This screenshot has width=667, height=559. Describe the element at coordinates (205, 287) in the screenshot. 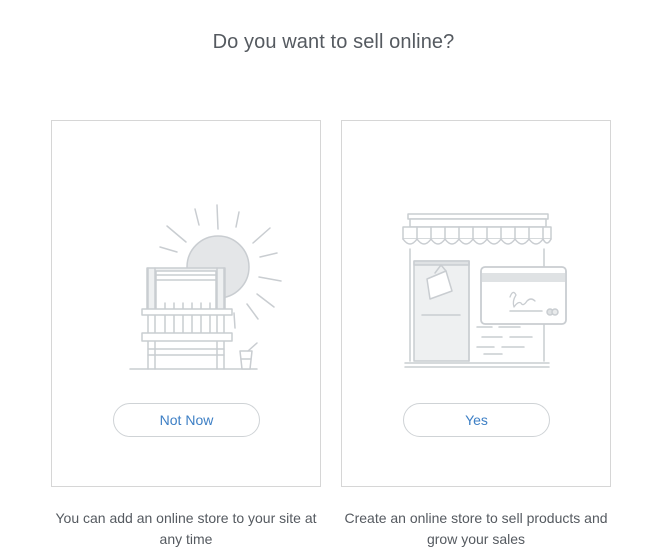

I see `beach-chair-sun-icon` at that location.